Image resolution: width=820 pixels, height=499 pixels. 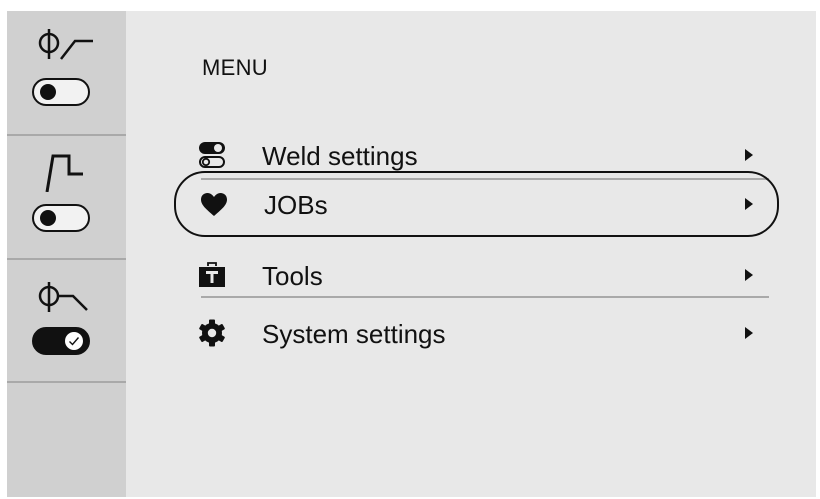 What do you see at coordinates (476, 204) in the screenshot?
I see `menu-item-jobs: JOBs` at bounding box center [476, 204].